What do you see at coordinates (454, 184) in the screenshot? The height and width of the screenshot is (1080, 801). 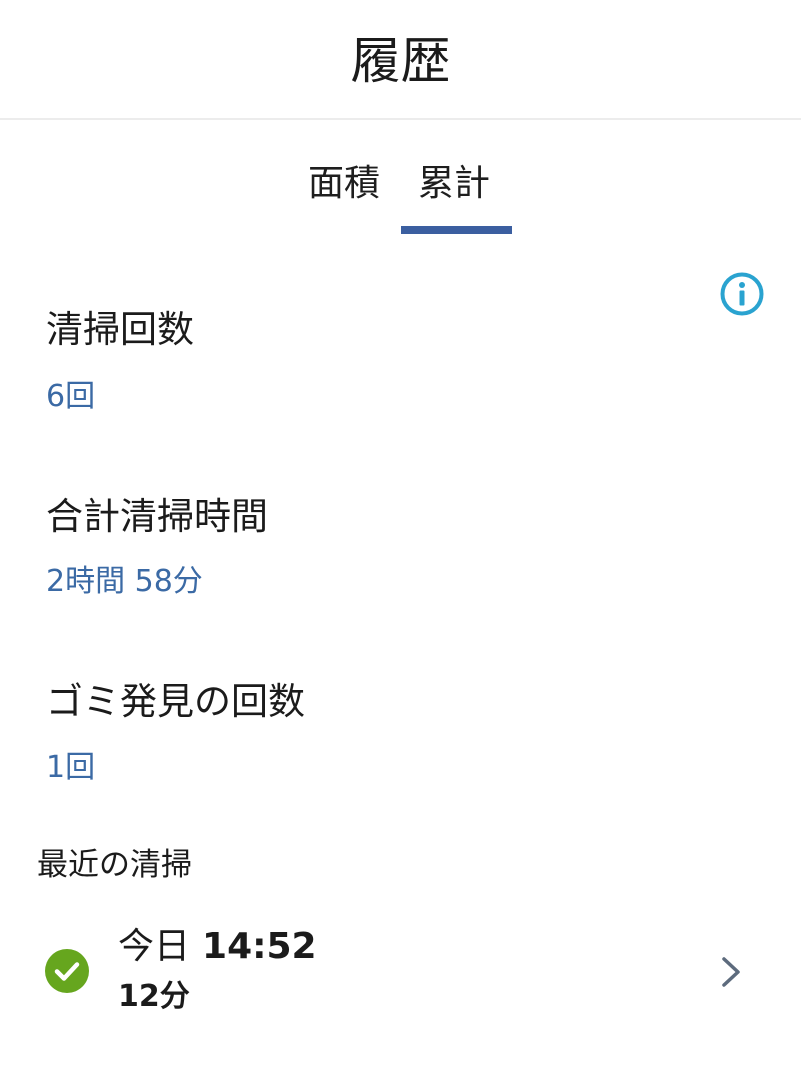 I see `tab-total: 累計` at bounding box center [454, 184].